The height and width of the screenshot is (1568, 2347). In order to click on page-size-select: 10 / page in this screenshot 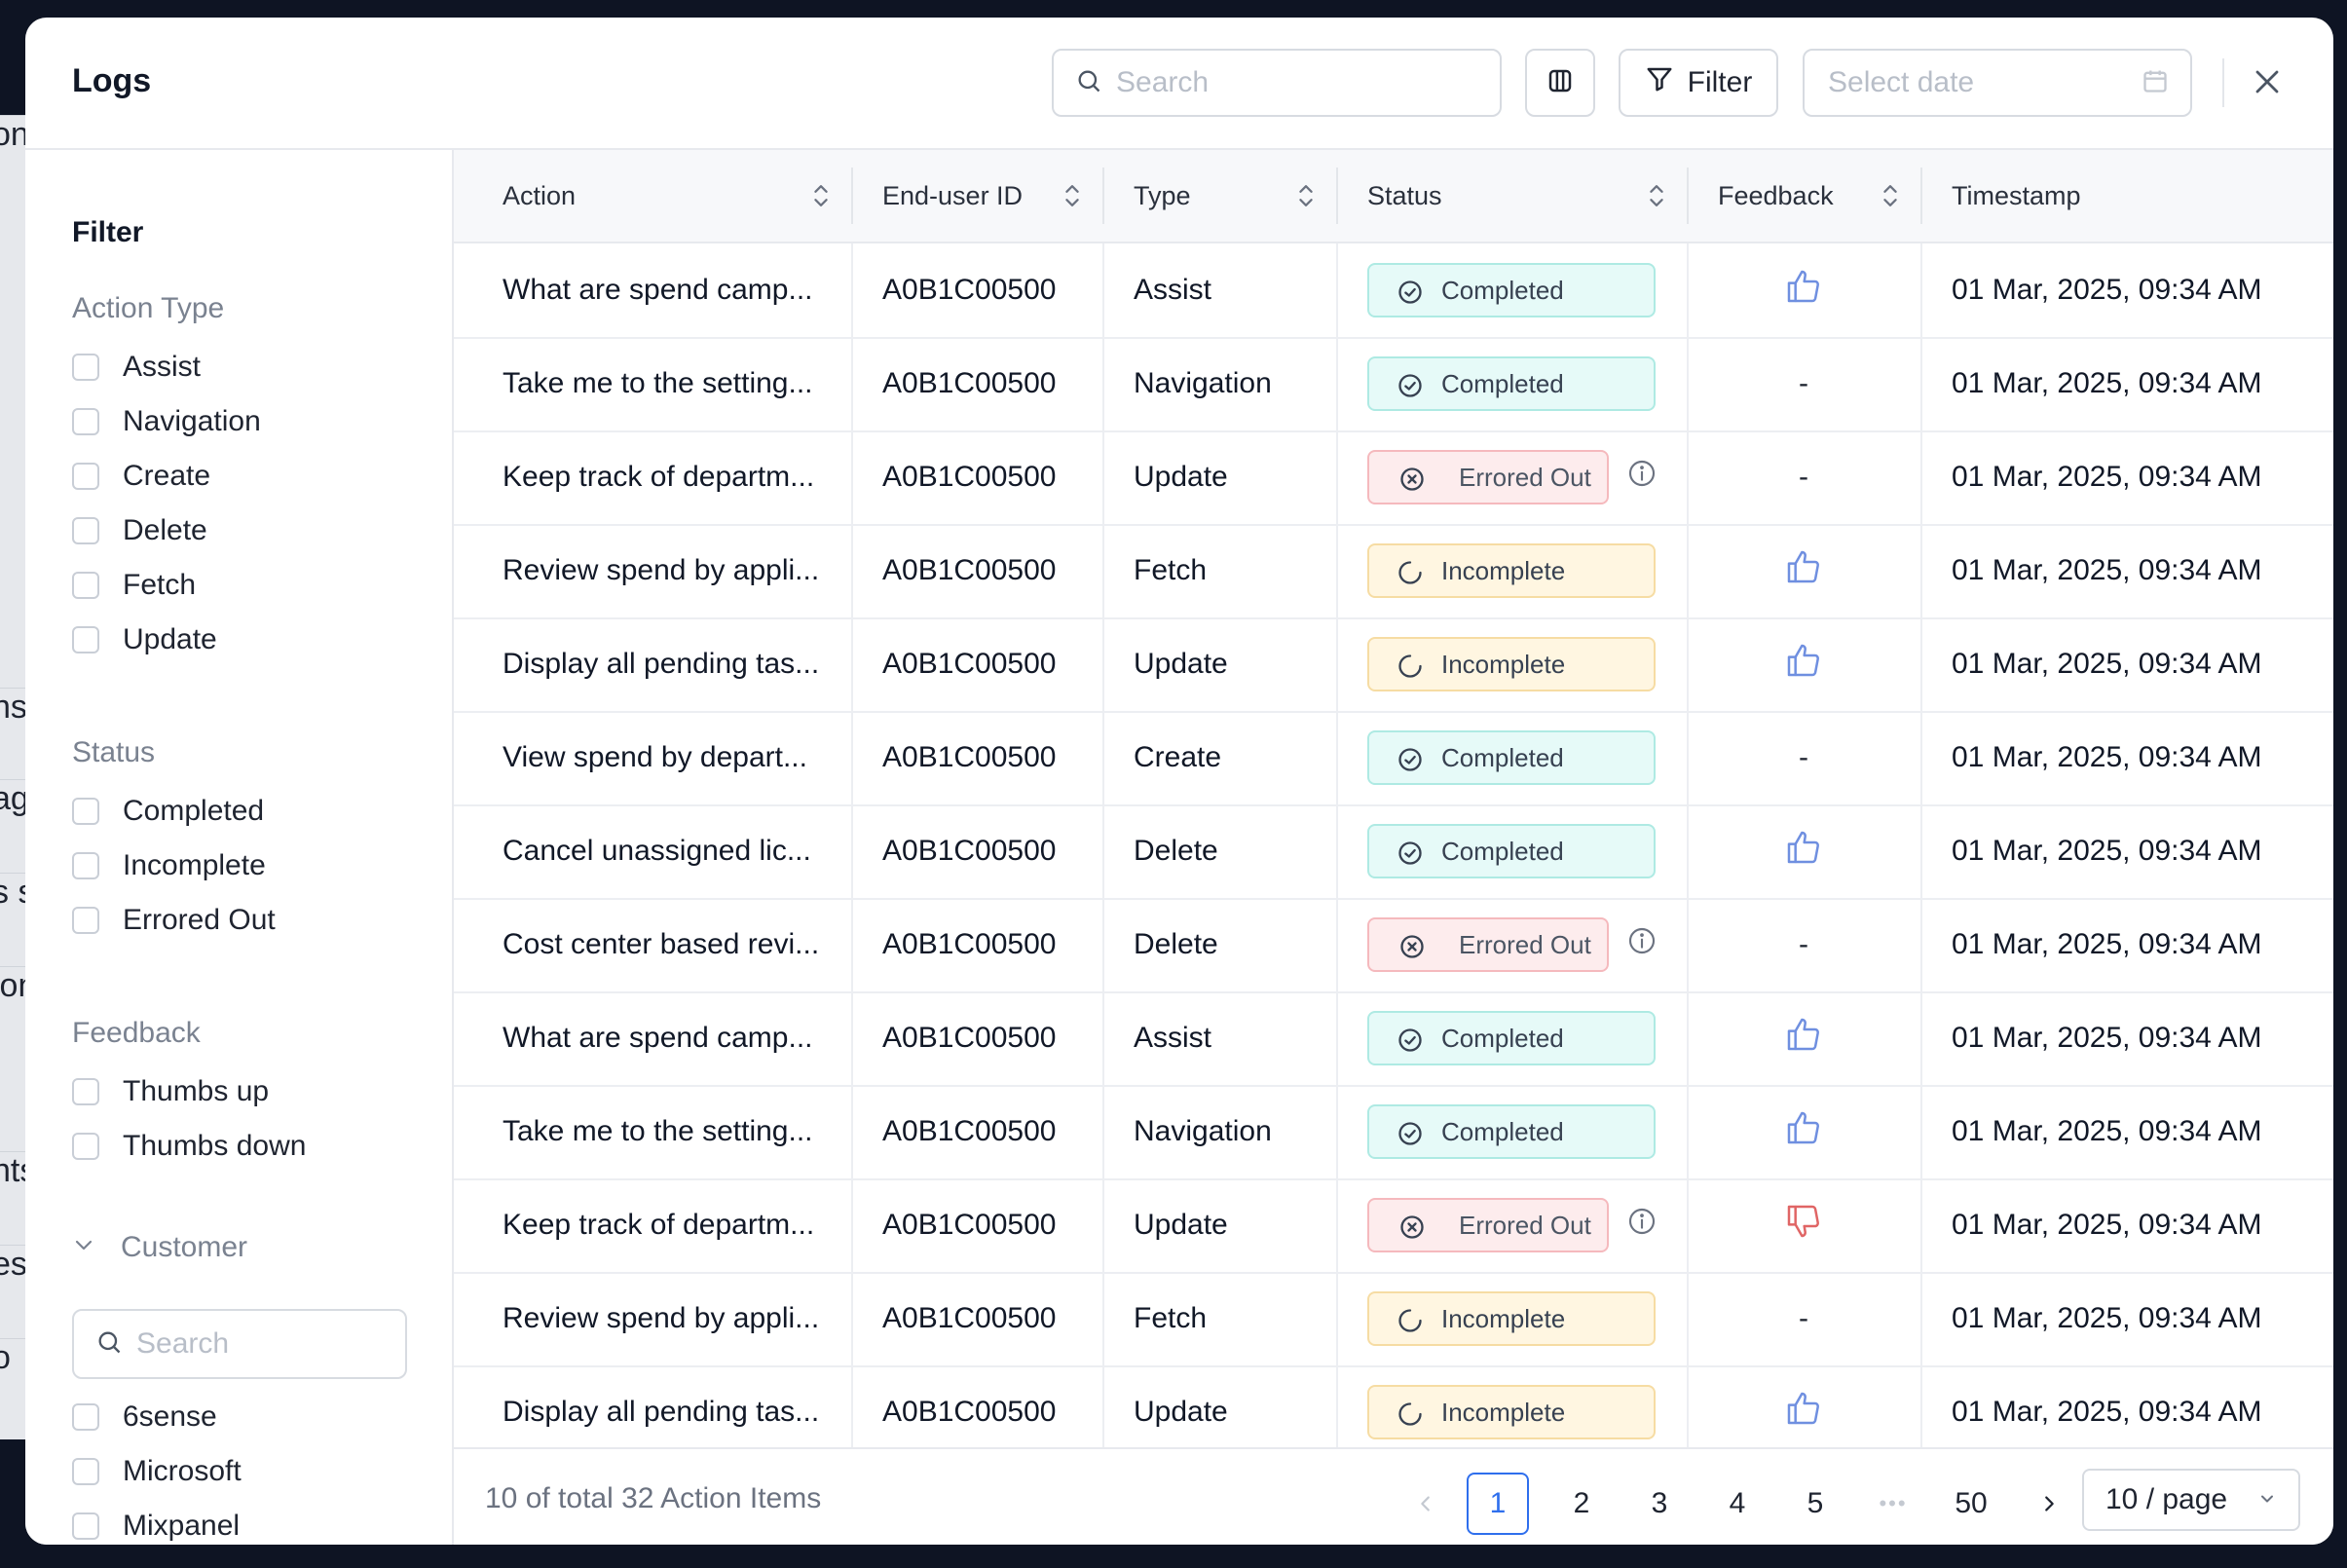, I will do `click(2191, 1500)`.